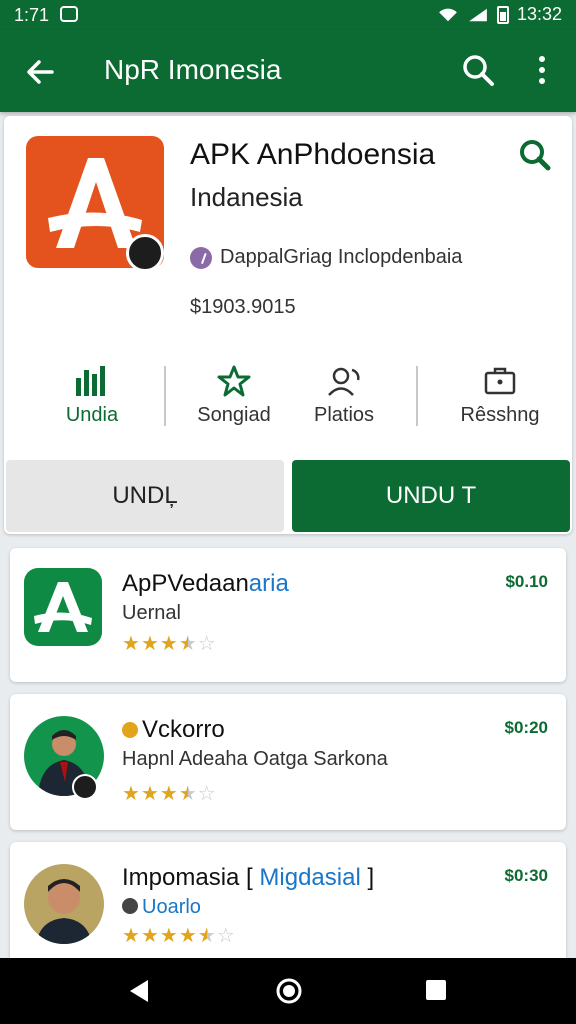  I want to click on list-item-title: ApPVedaanaria, so click(205, 583).